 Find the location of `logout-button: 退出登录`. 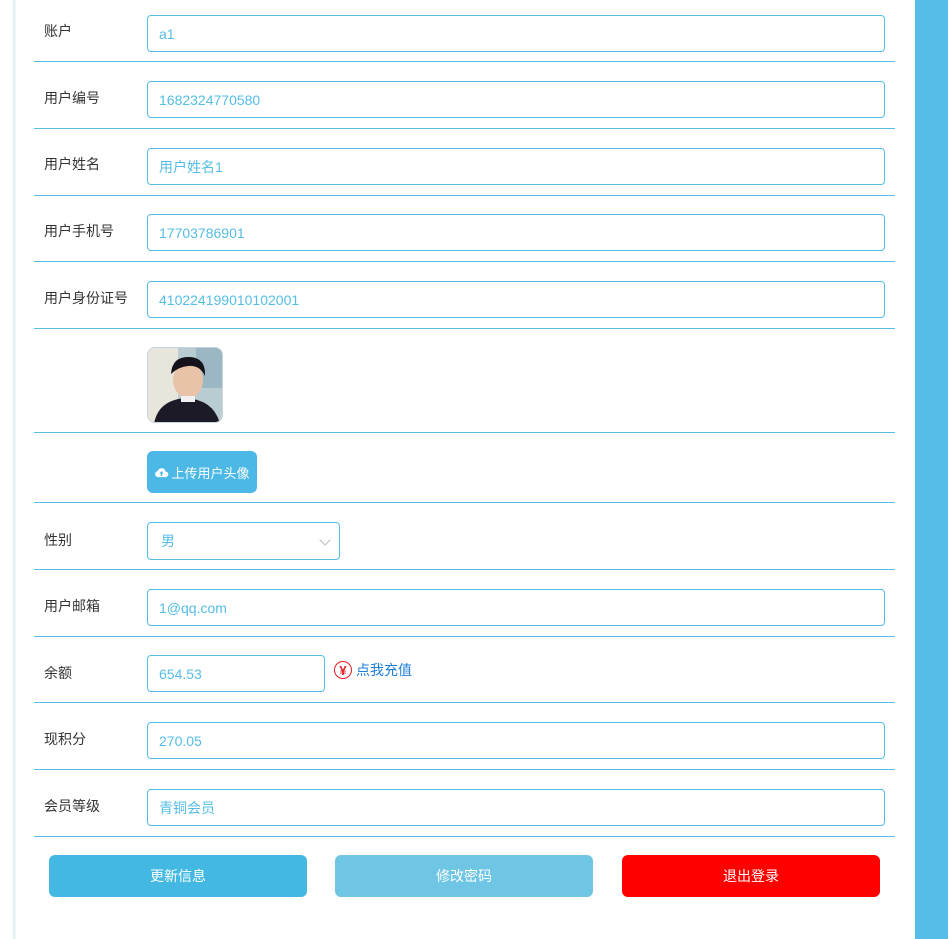

logout-button: 退出登录 is located at coordinates (751, 876).